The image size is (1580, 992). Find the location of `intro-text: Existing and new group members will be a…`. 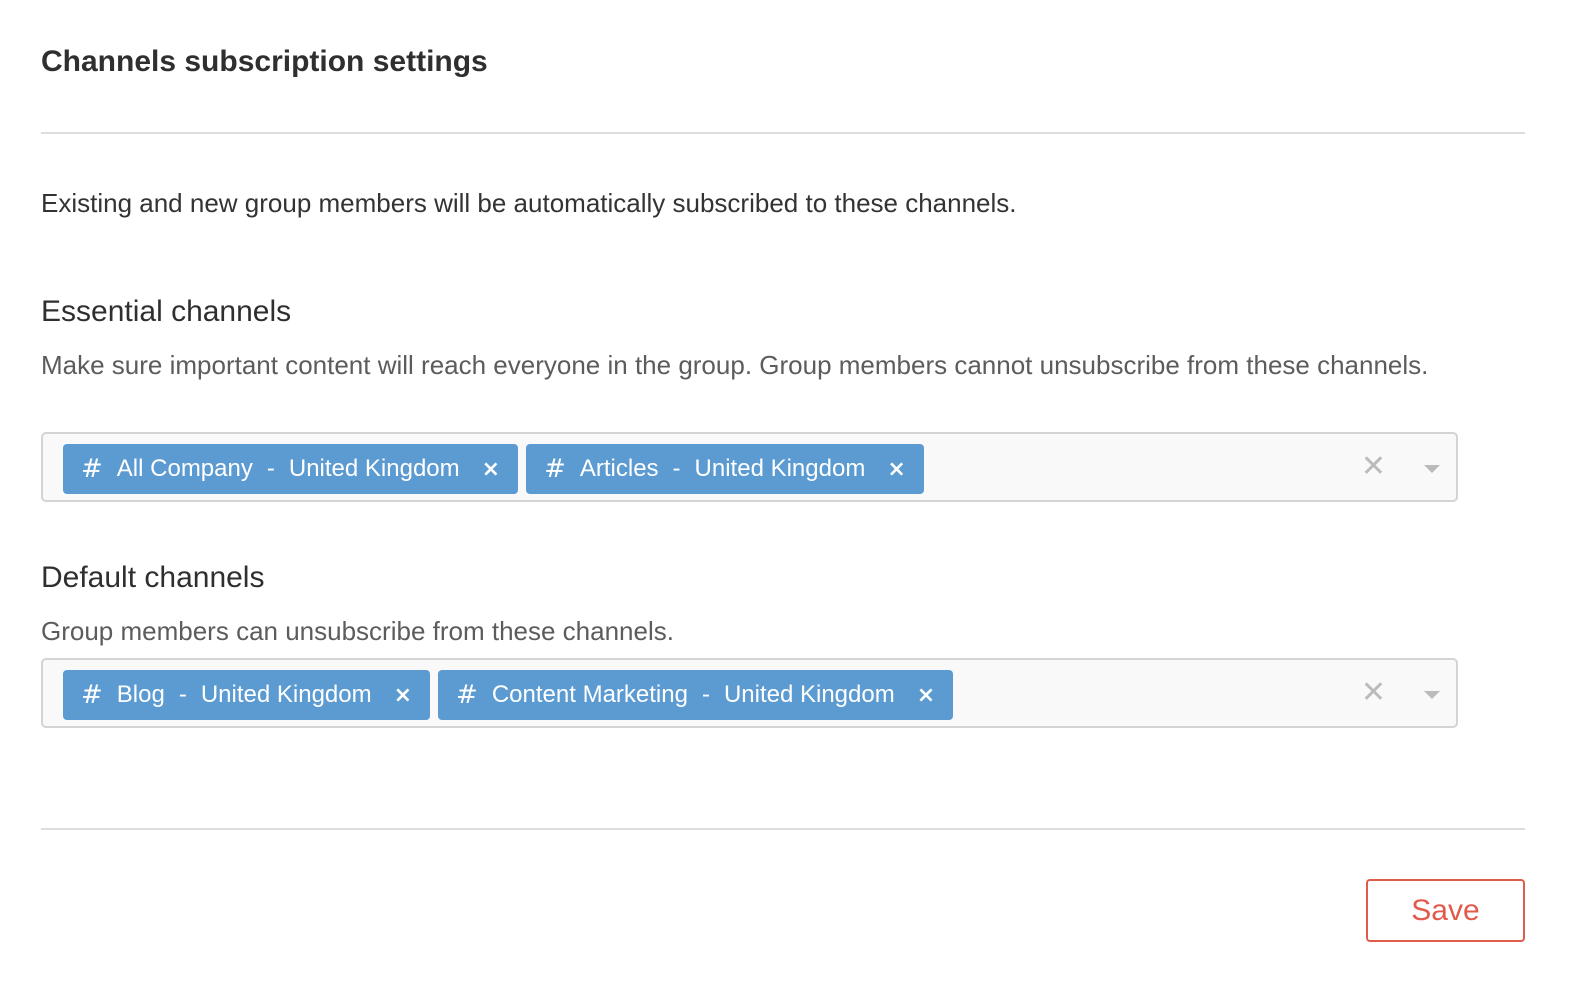

intro-text: Existing and new group members will be a… is located at coordinates (529, 203).